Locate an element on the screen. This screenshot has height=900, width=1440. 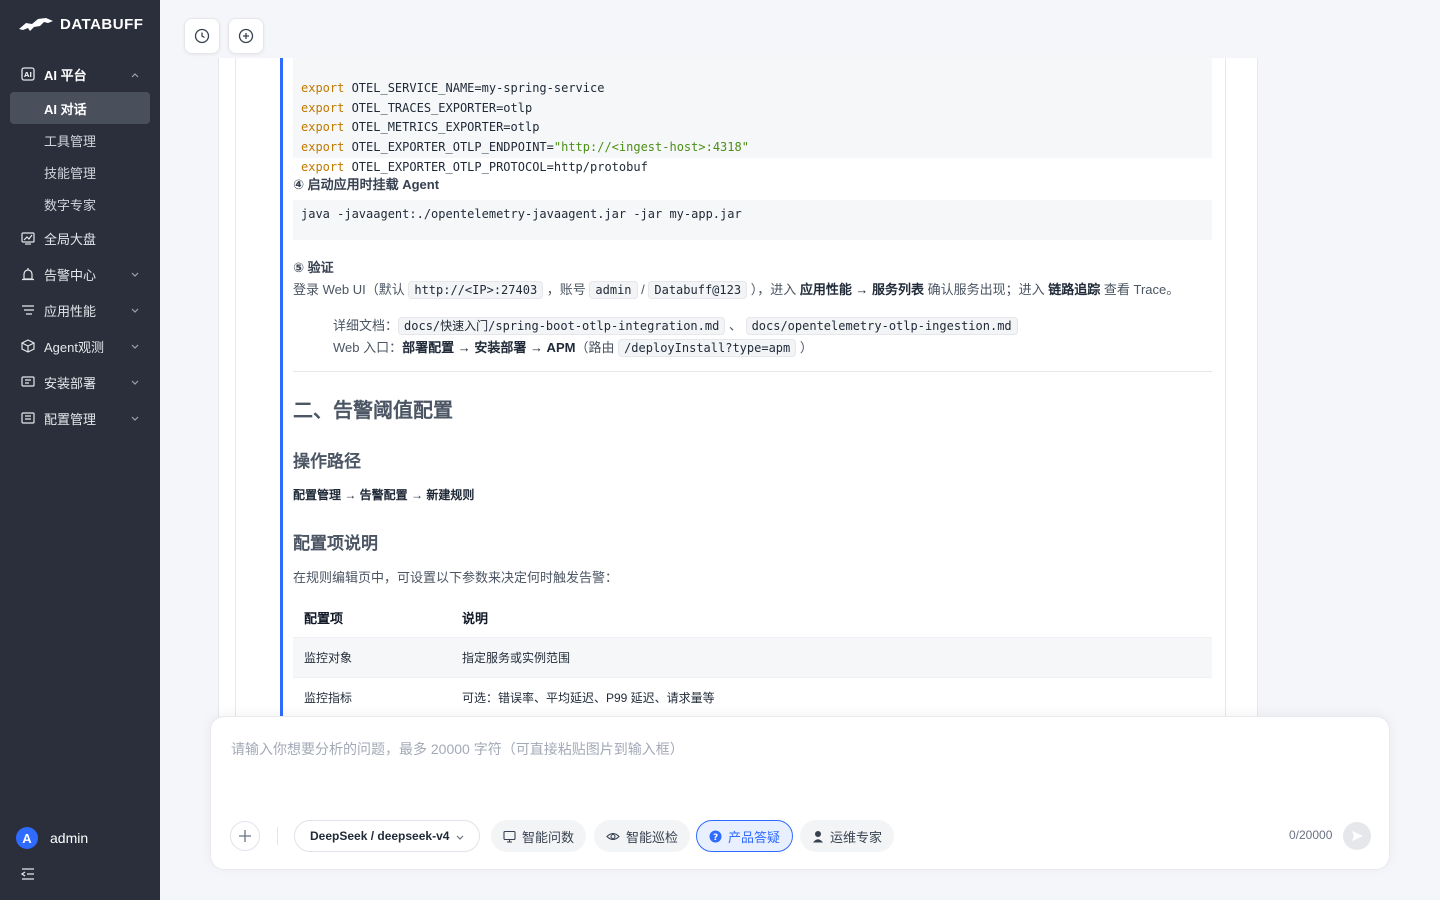
table-cell: 指定服务或实例范围 is located at coordinates (516, 658).